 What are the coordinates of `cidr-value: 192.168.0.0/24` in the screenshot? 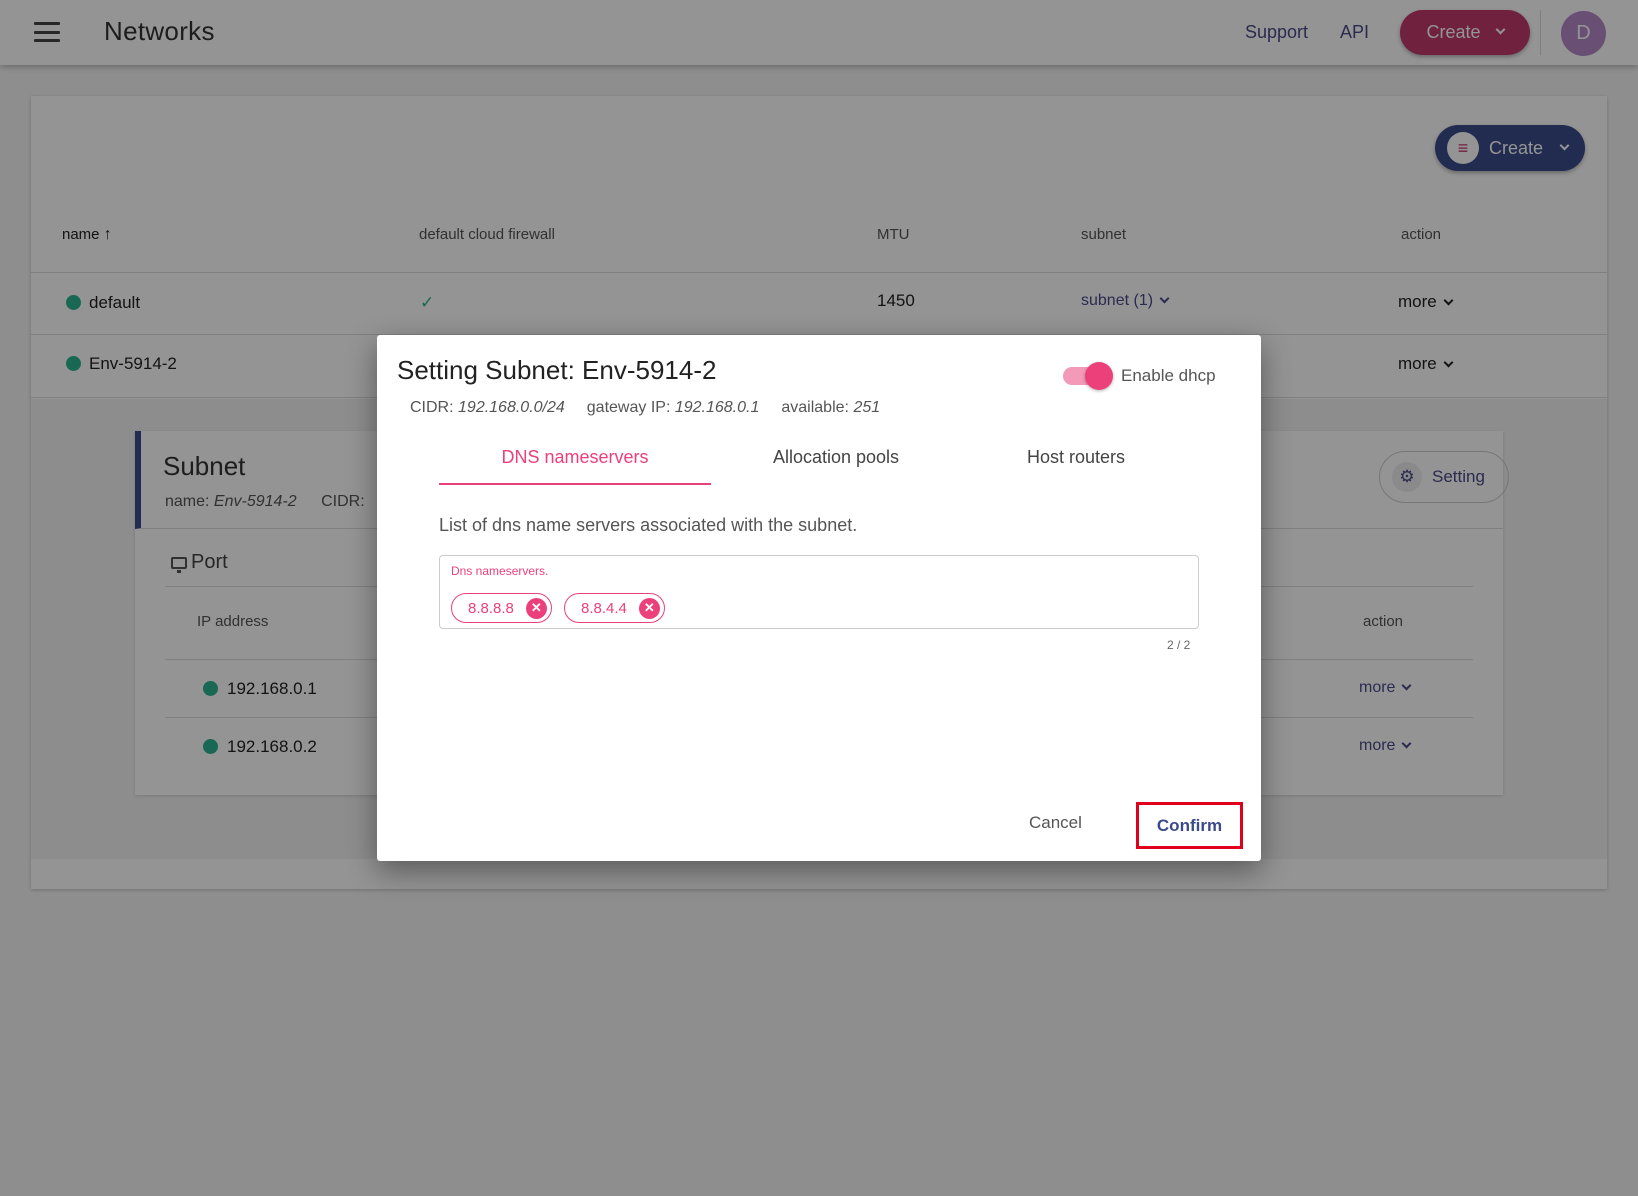 It's located at (511, 407).